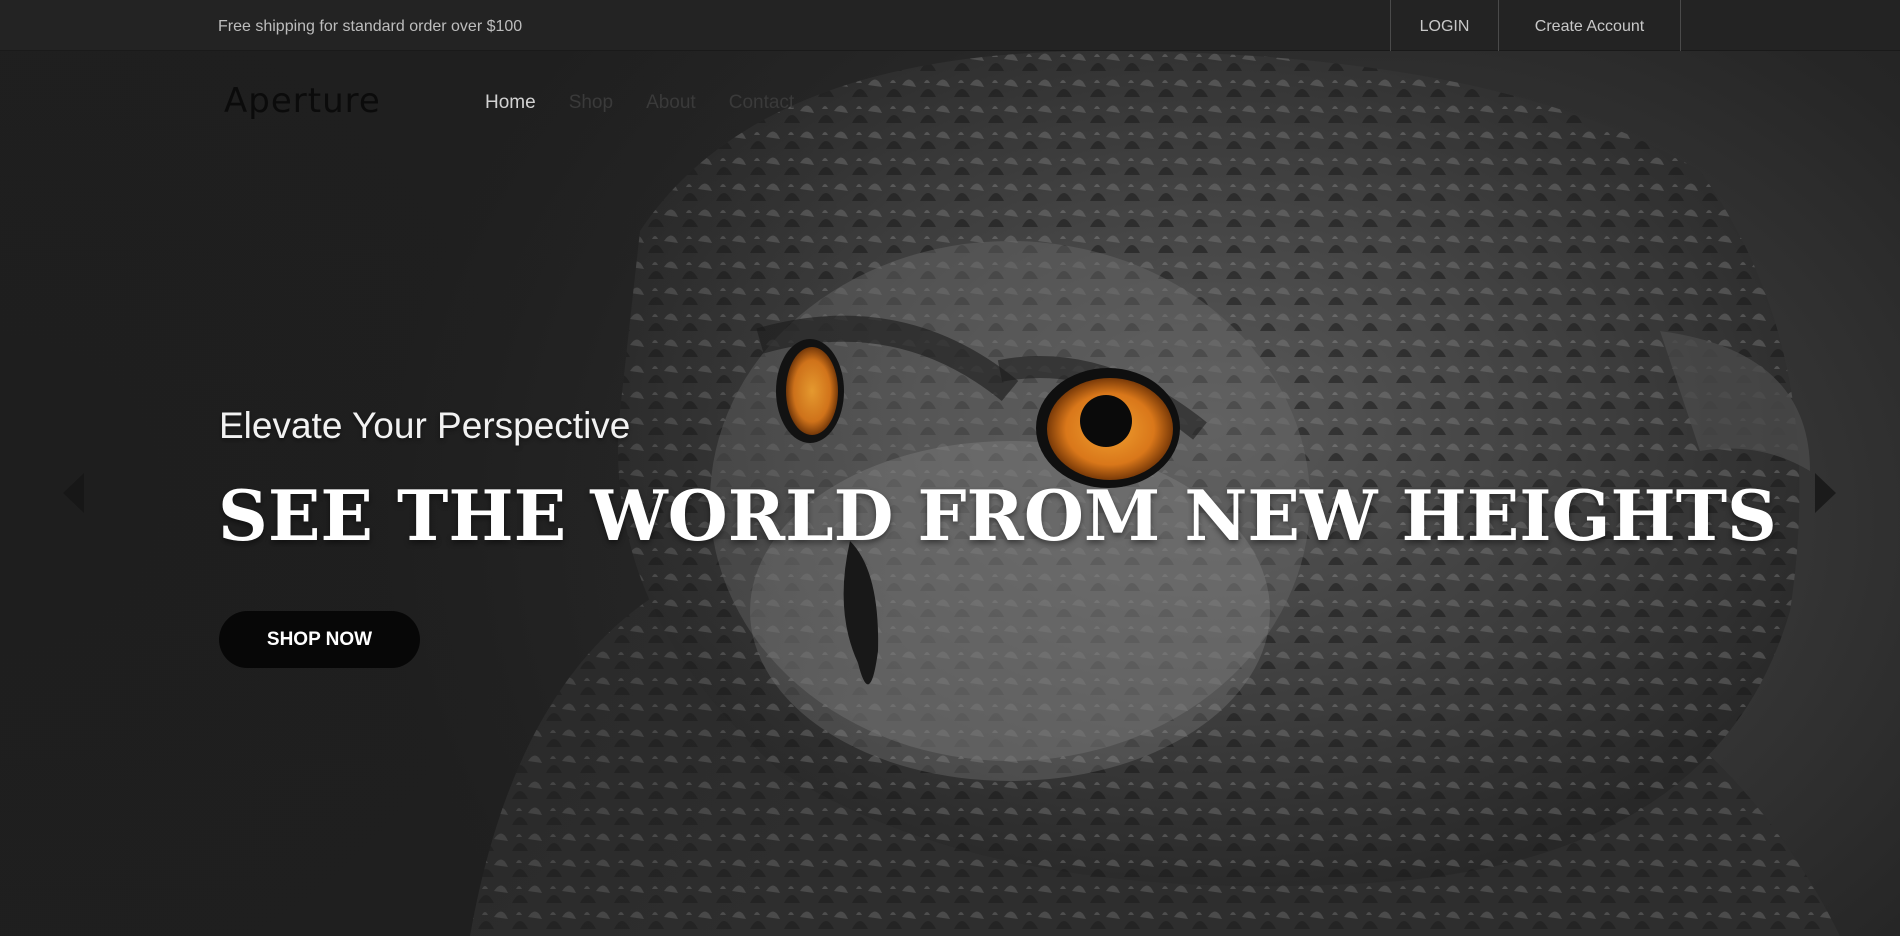 This screenshot has height=936, width=1900. I want to click on login-link: LOGIN, so click(1444, 25).